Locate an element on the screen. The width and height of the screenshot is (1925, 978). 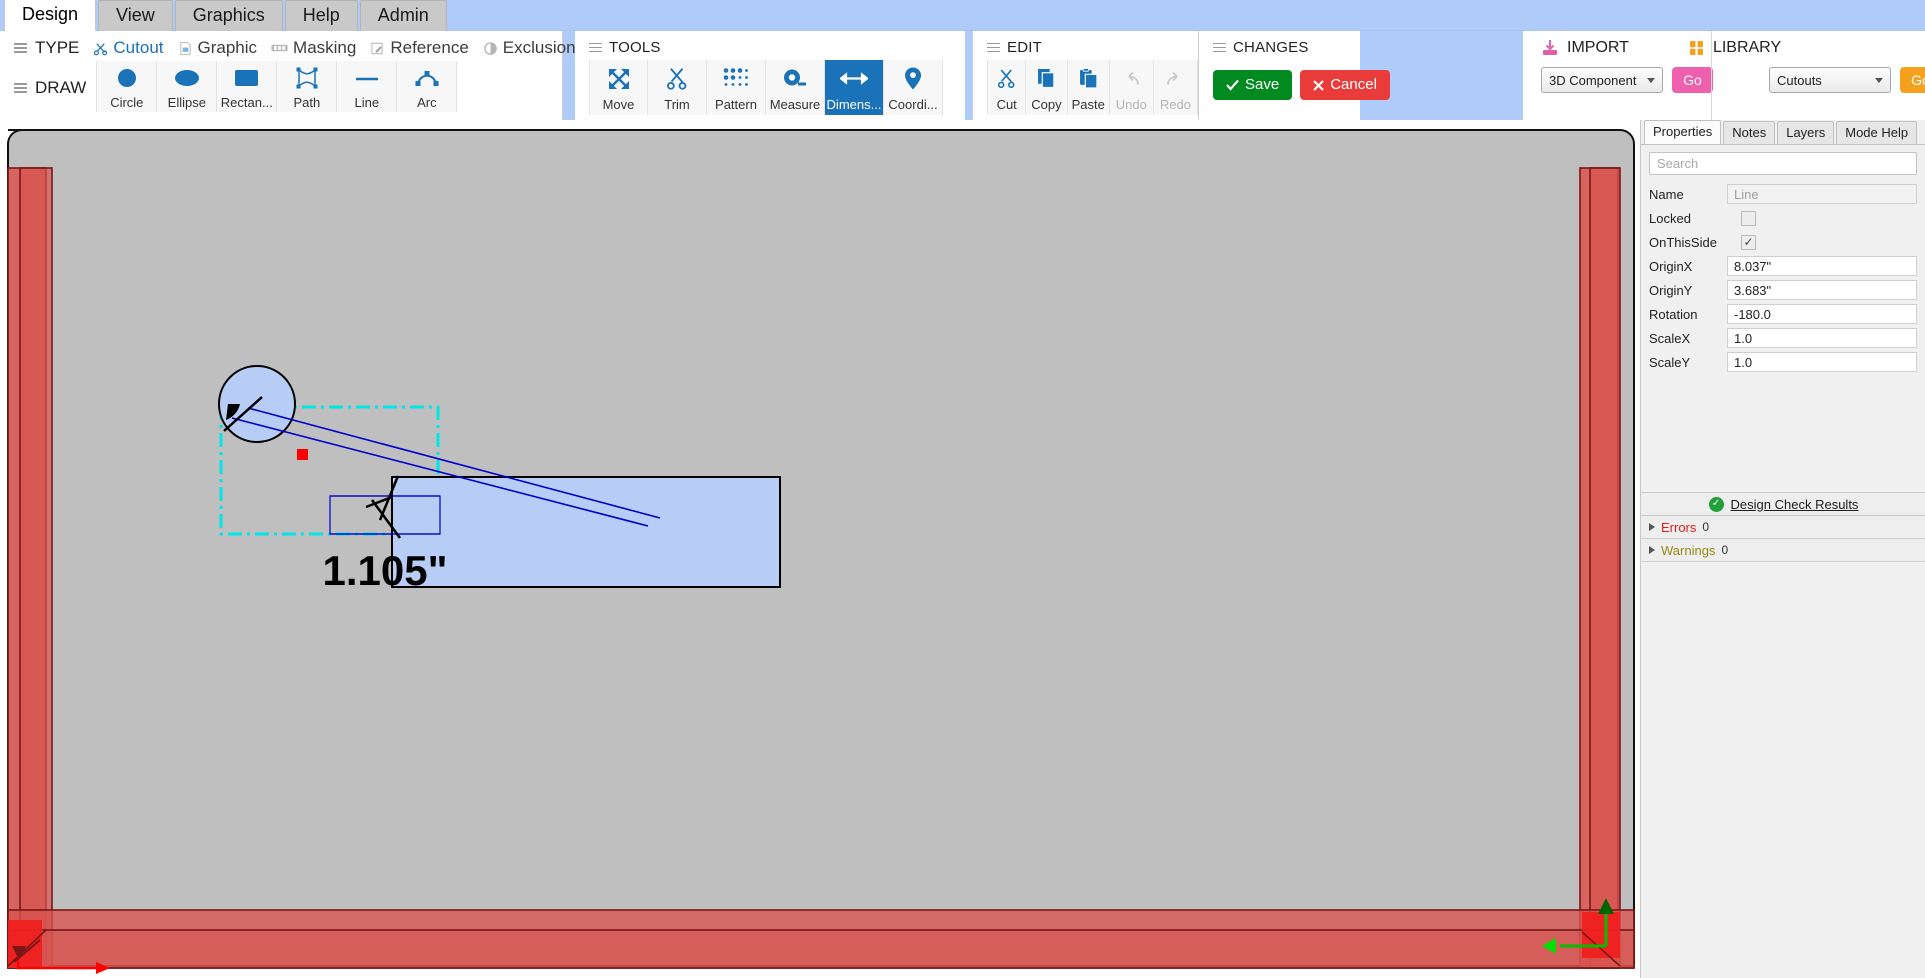
draw-button-line: Line is located at coordinates (367, 86).